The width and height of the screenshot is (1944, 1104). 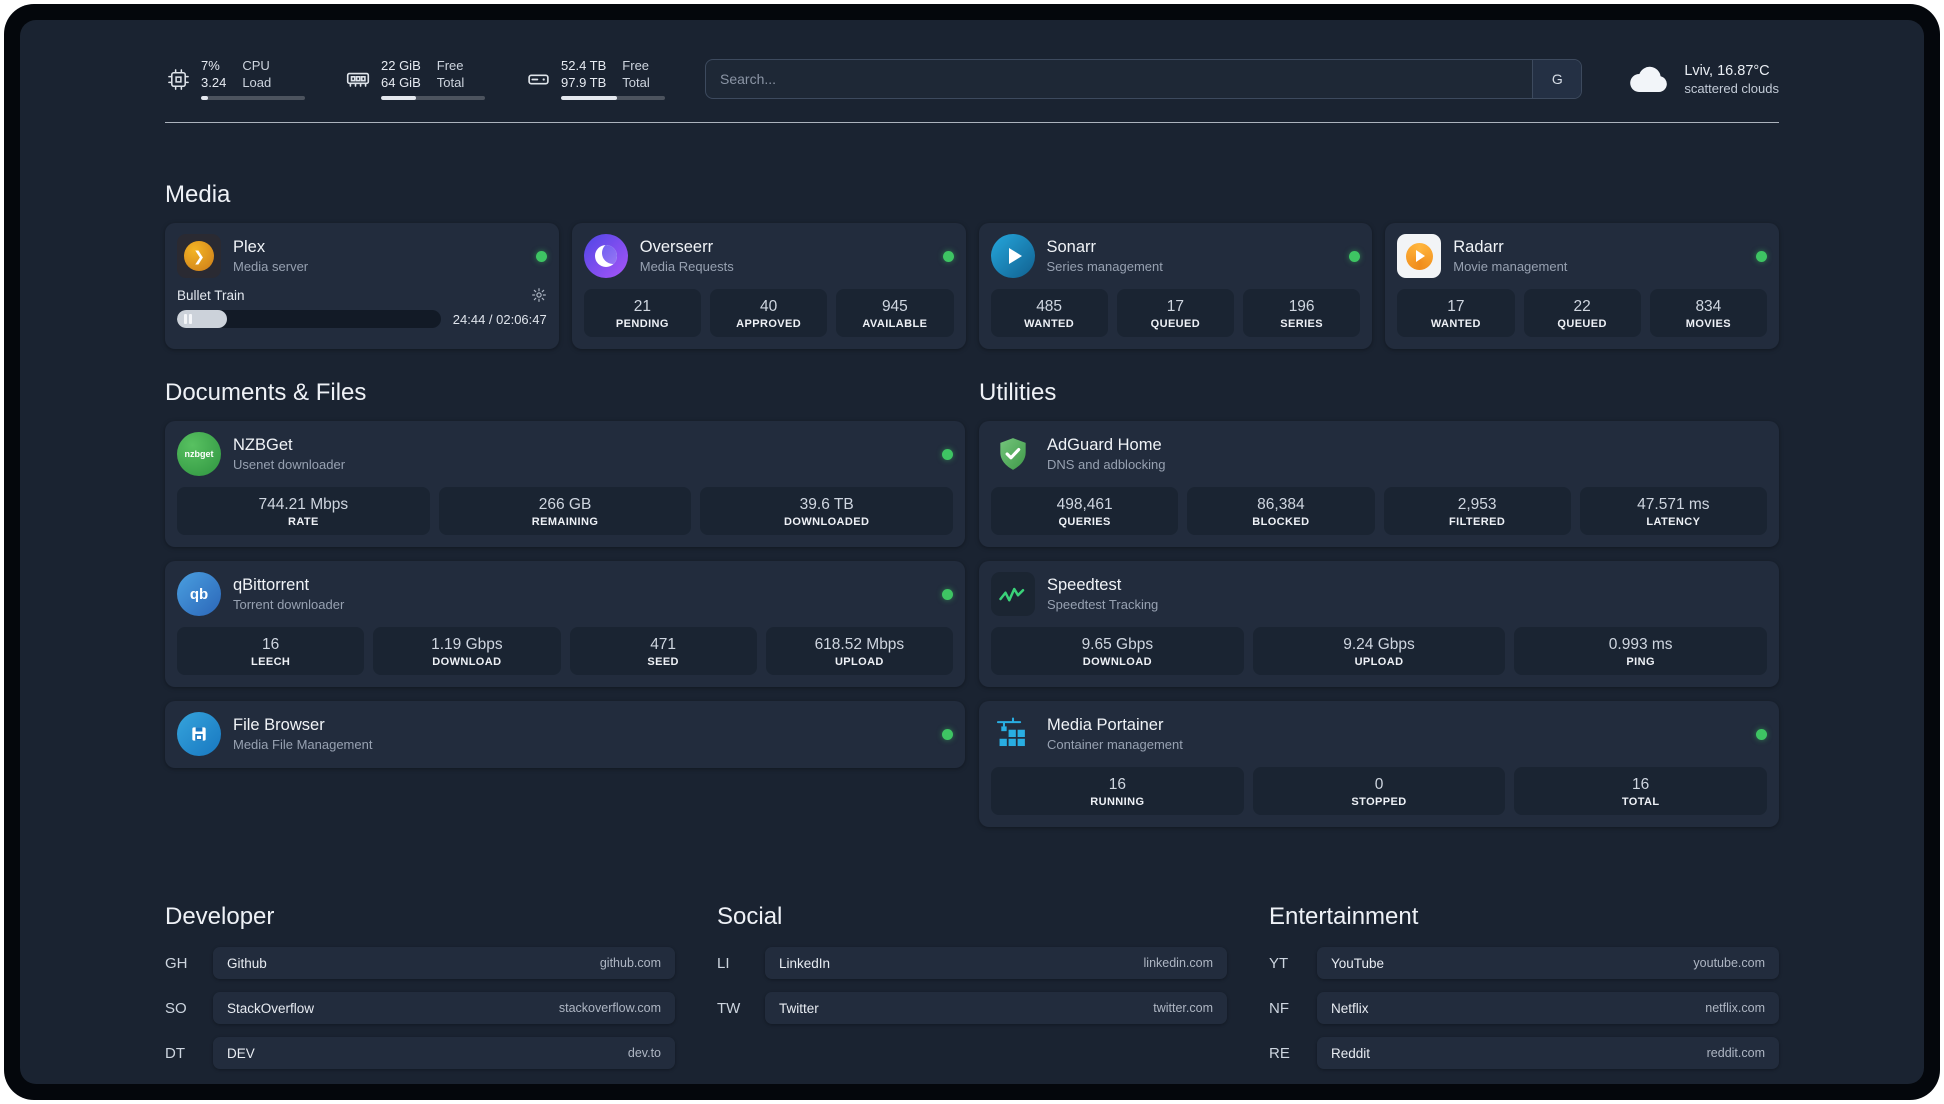 What do you see at coordinates (210, 65) in the screenshot?
I see `cpu-percent: 7%` at bounding box center [210, 65].